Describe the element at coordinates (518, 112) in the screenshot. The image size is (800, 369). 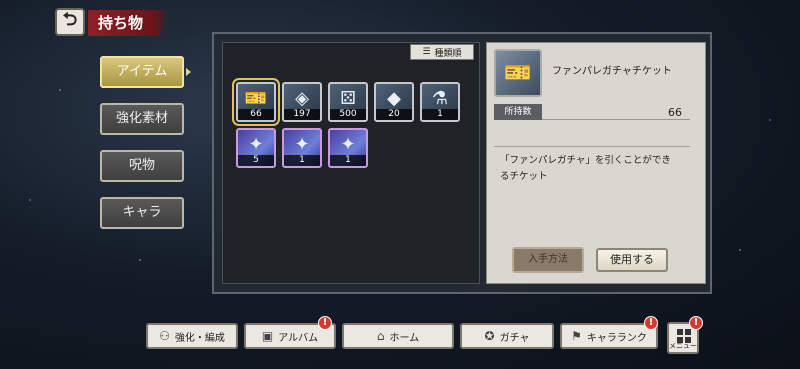
I see `owned-count-label: 所持数` at that location.